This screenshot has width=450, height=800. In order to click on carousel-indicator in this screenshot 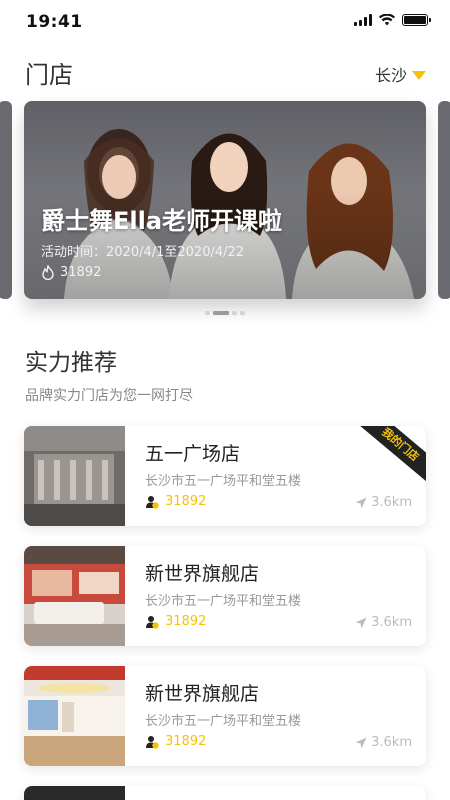, I will do `click(225, 313)`.